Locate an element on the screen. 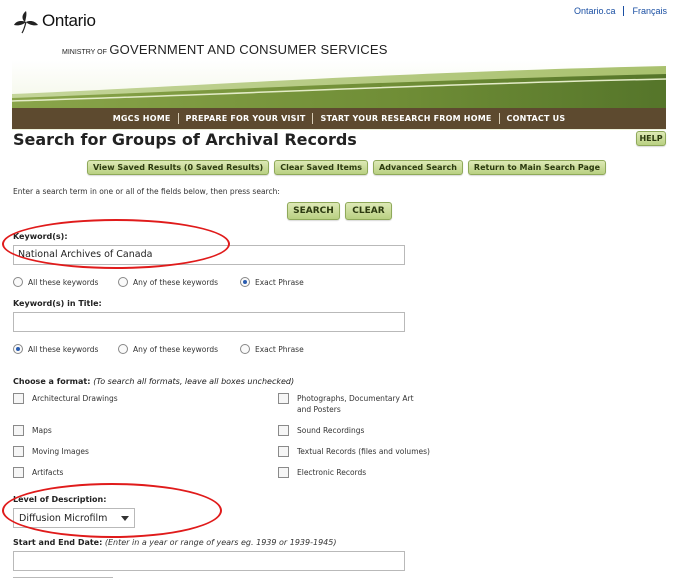  keyword-all-option: All these keywords is located at coordinates (65, 282).